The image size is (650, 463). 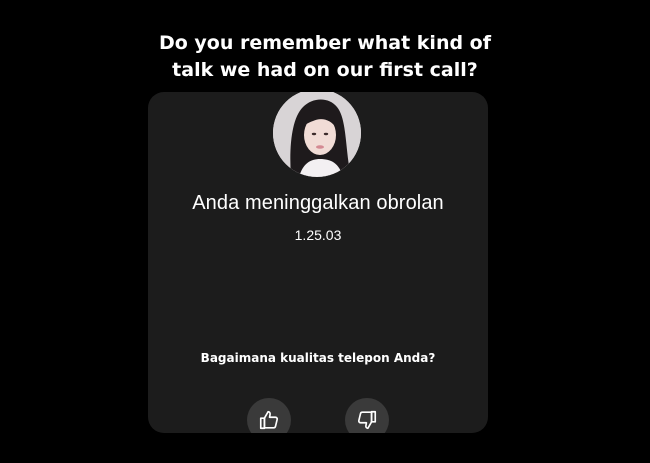 What do you see at coordinates (325, 43) in the screenshot?
I see `caption-line-1: Do you remember what kind of` at bounding box center [325, 43].